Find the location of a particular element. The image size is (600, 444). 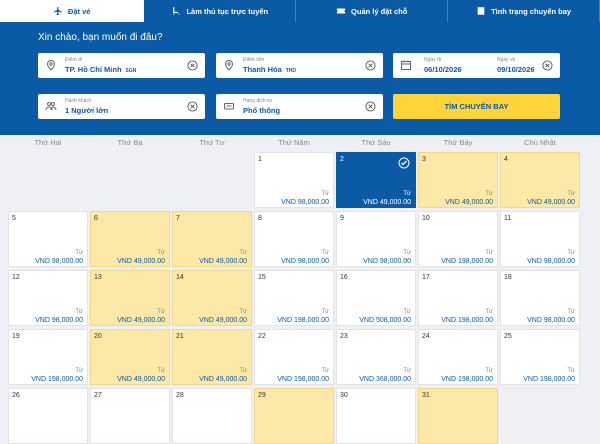

calendar-day-cell: 22 Từ VND 198,000.00 is located at coordinates (294, 357).